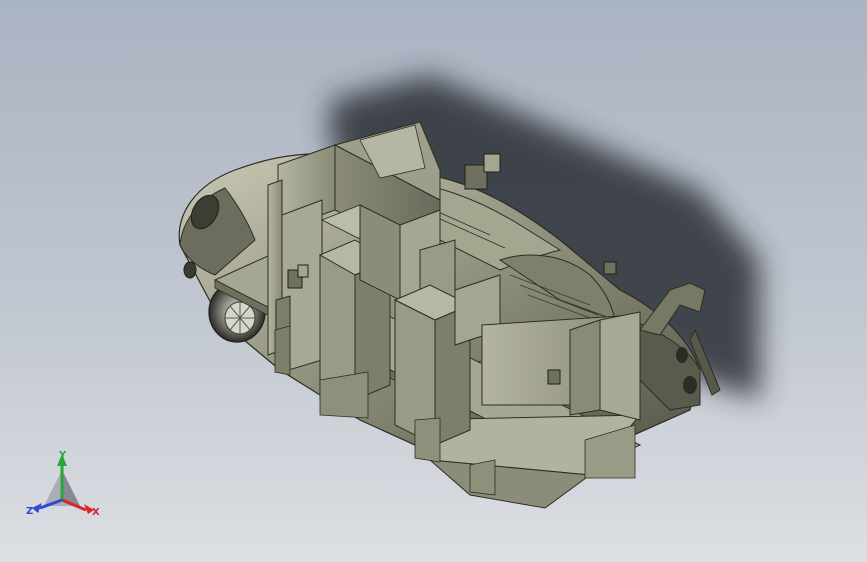 The width and height of the screenshot is (867, 562). What do you see at coordinates (29, 511) in the screenshot?
I see `z-axis-label: Z` at bounding box center [29, 511].